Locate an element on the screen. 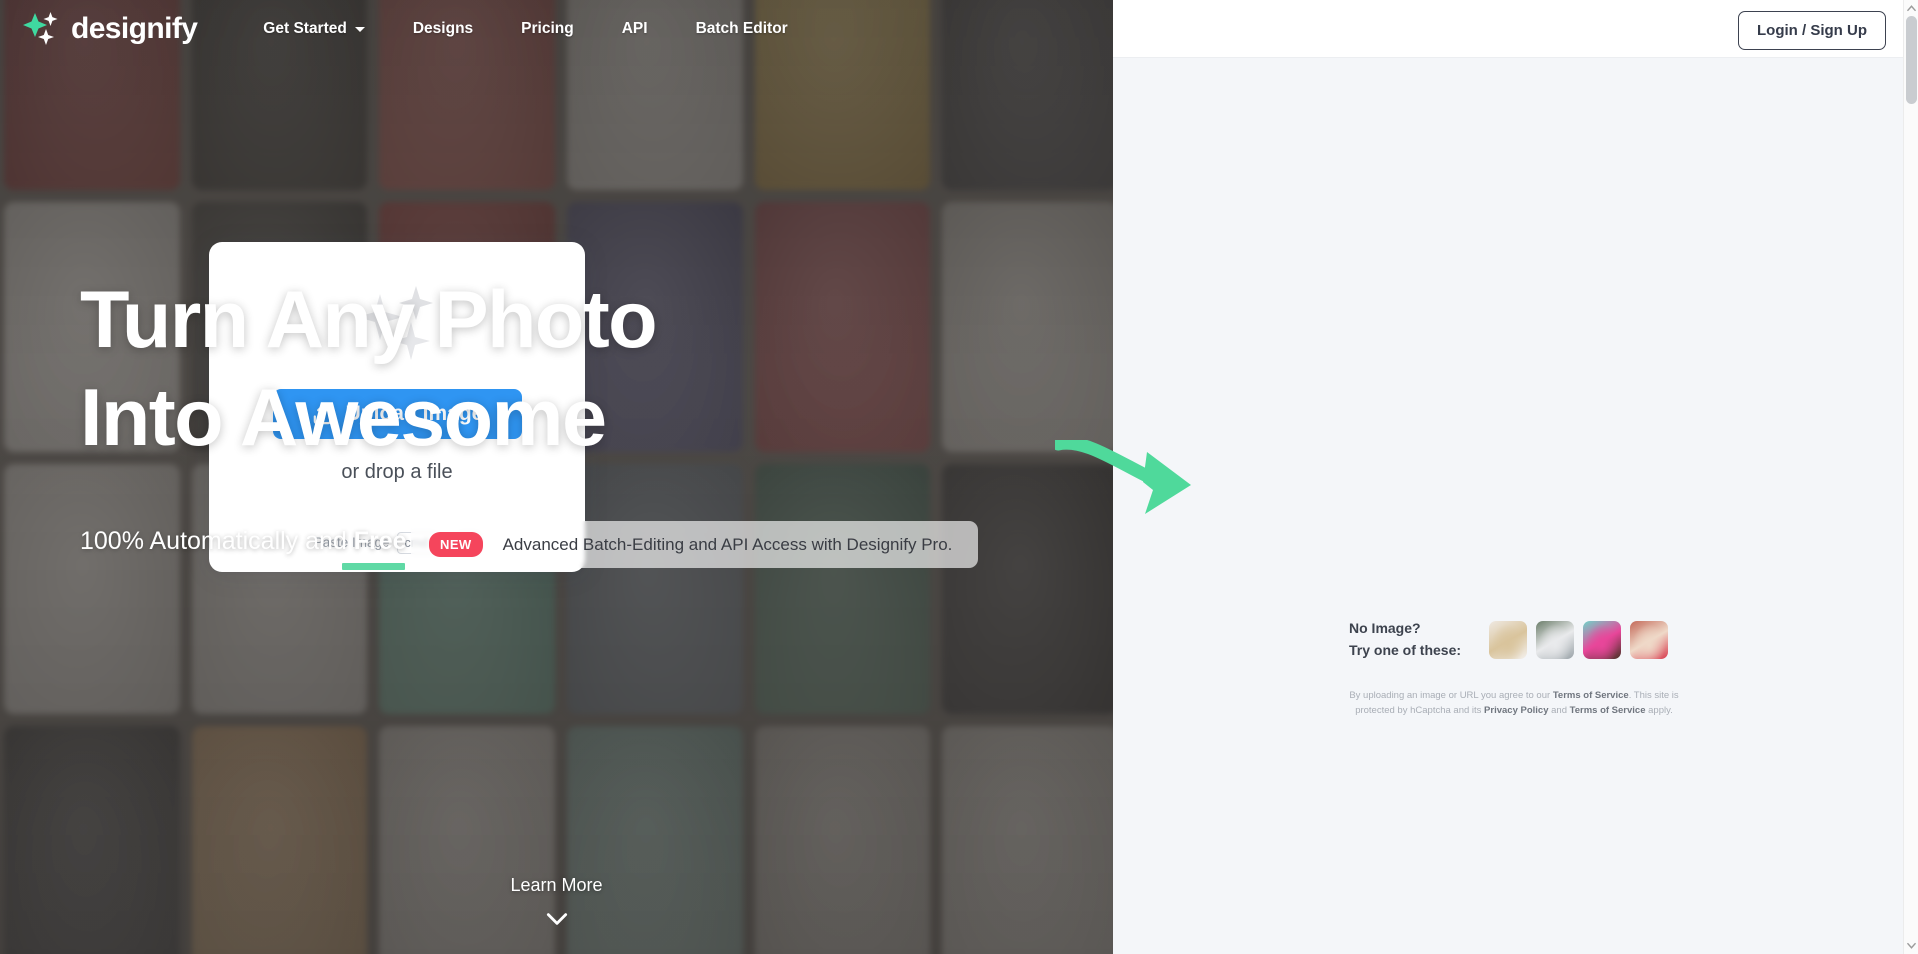  terms-of-service-link-2: Terms of Service is located at coordinates (1608, 710).